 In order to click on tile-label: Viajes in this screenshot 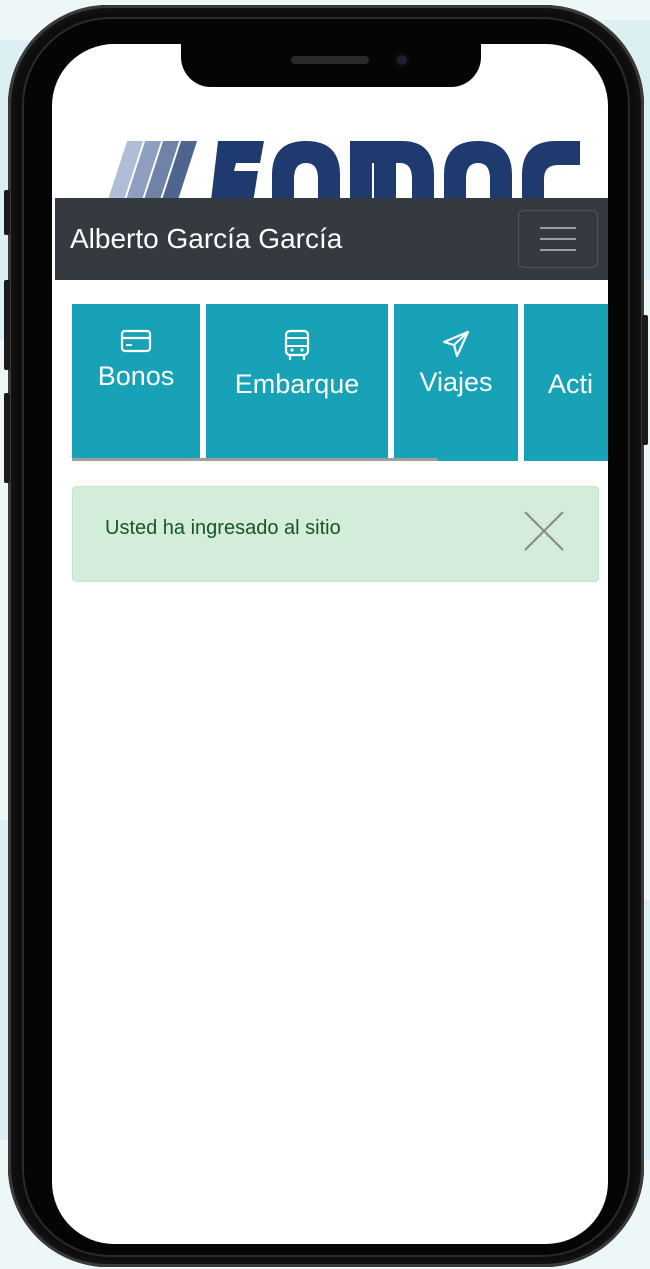, I will do `click(456, 382)`.